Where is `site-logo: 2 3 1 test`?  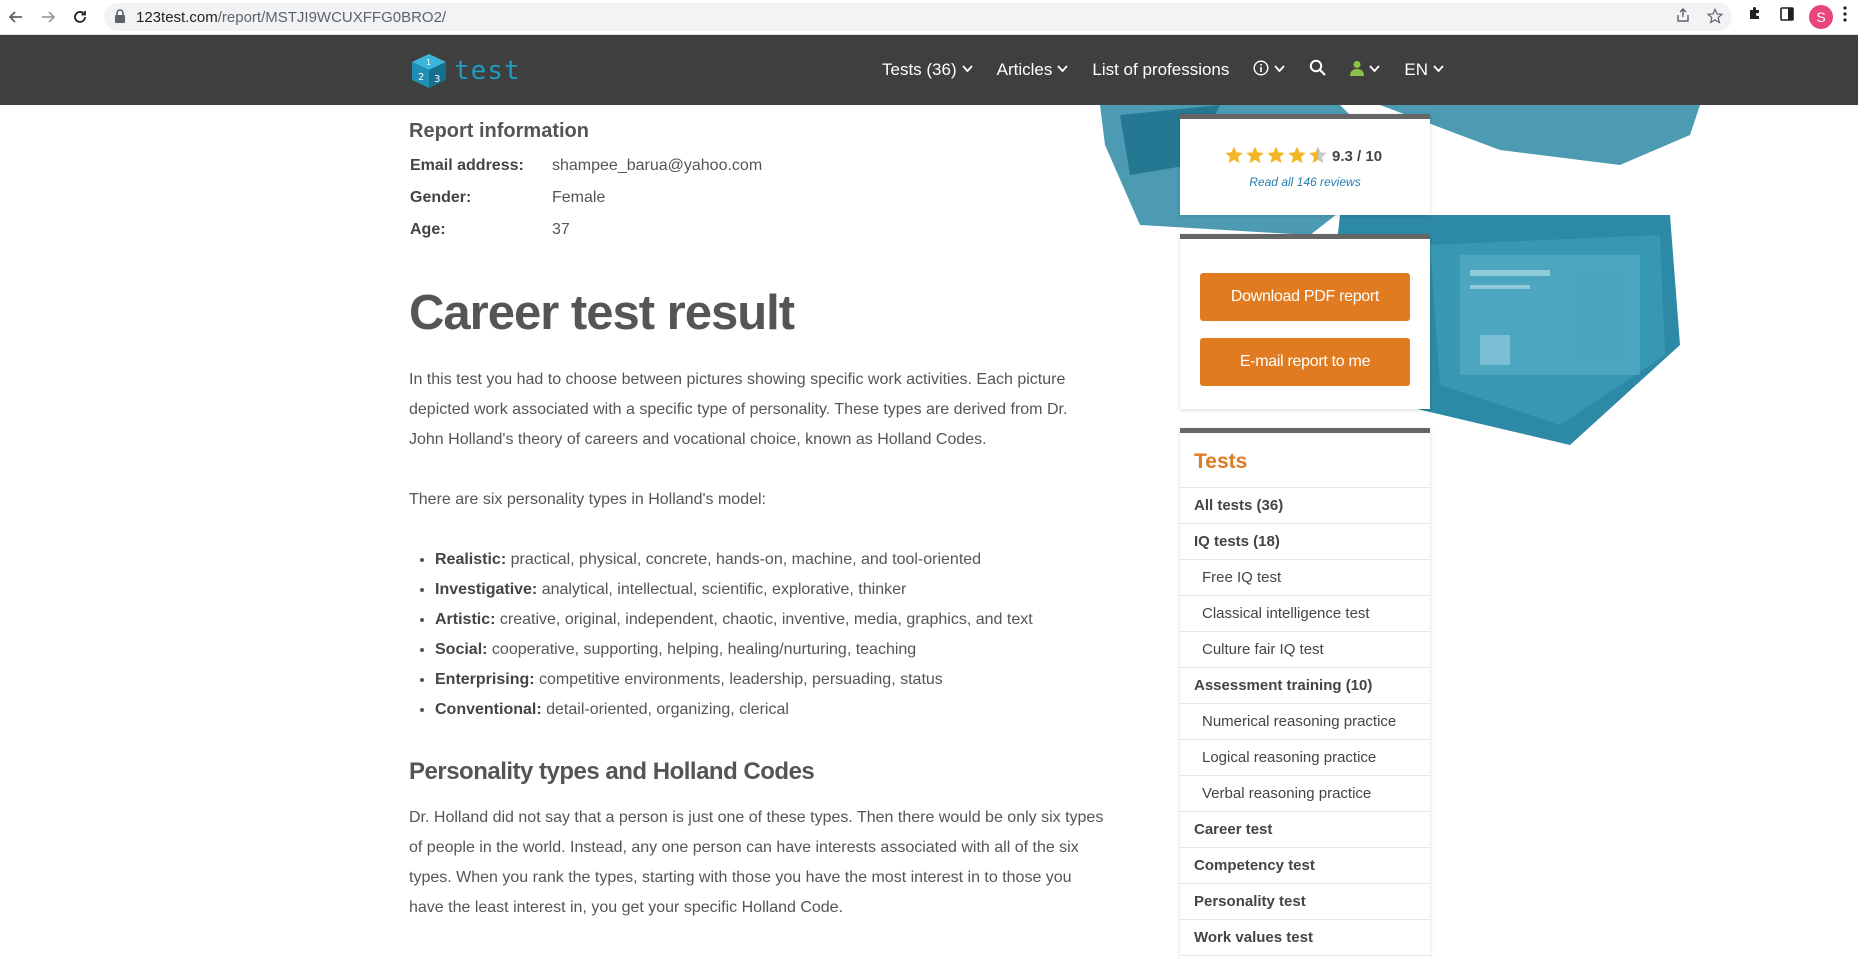
site-logo: 2 3 1 test is located at coordinates (465, 71).